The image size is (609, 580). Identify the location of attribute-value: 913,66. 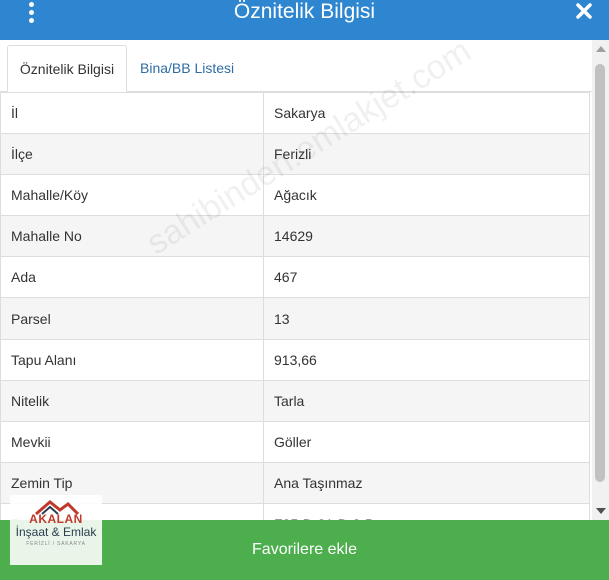
(426, 359).